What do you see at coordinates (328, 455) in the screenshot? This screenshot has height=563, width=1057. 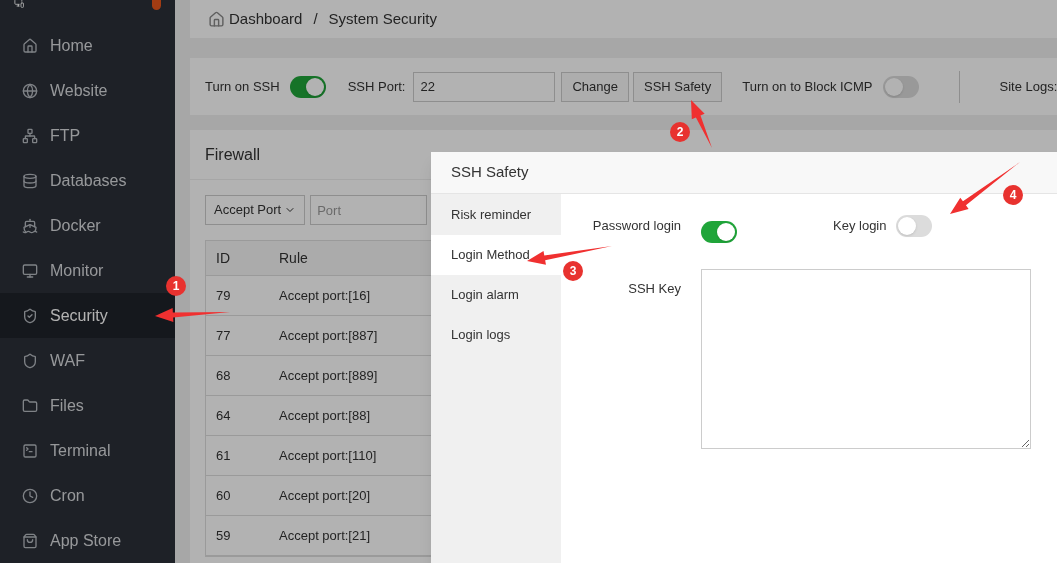 I see `table-cell-text: Accept port:[110]` at bounding box center [328, 455].